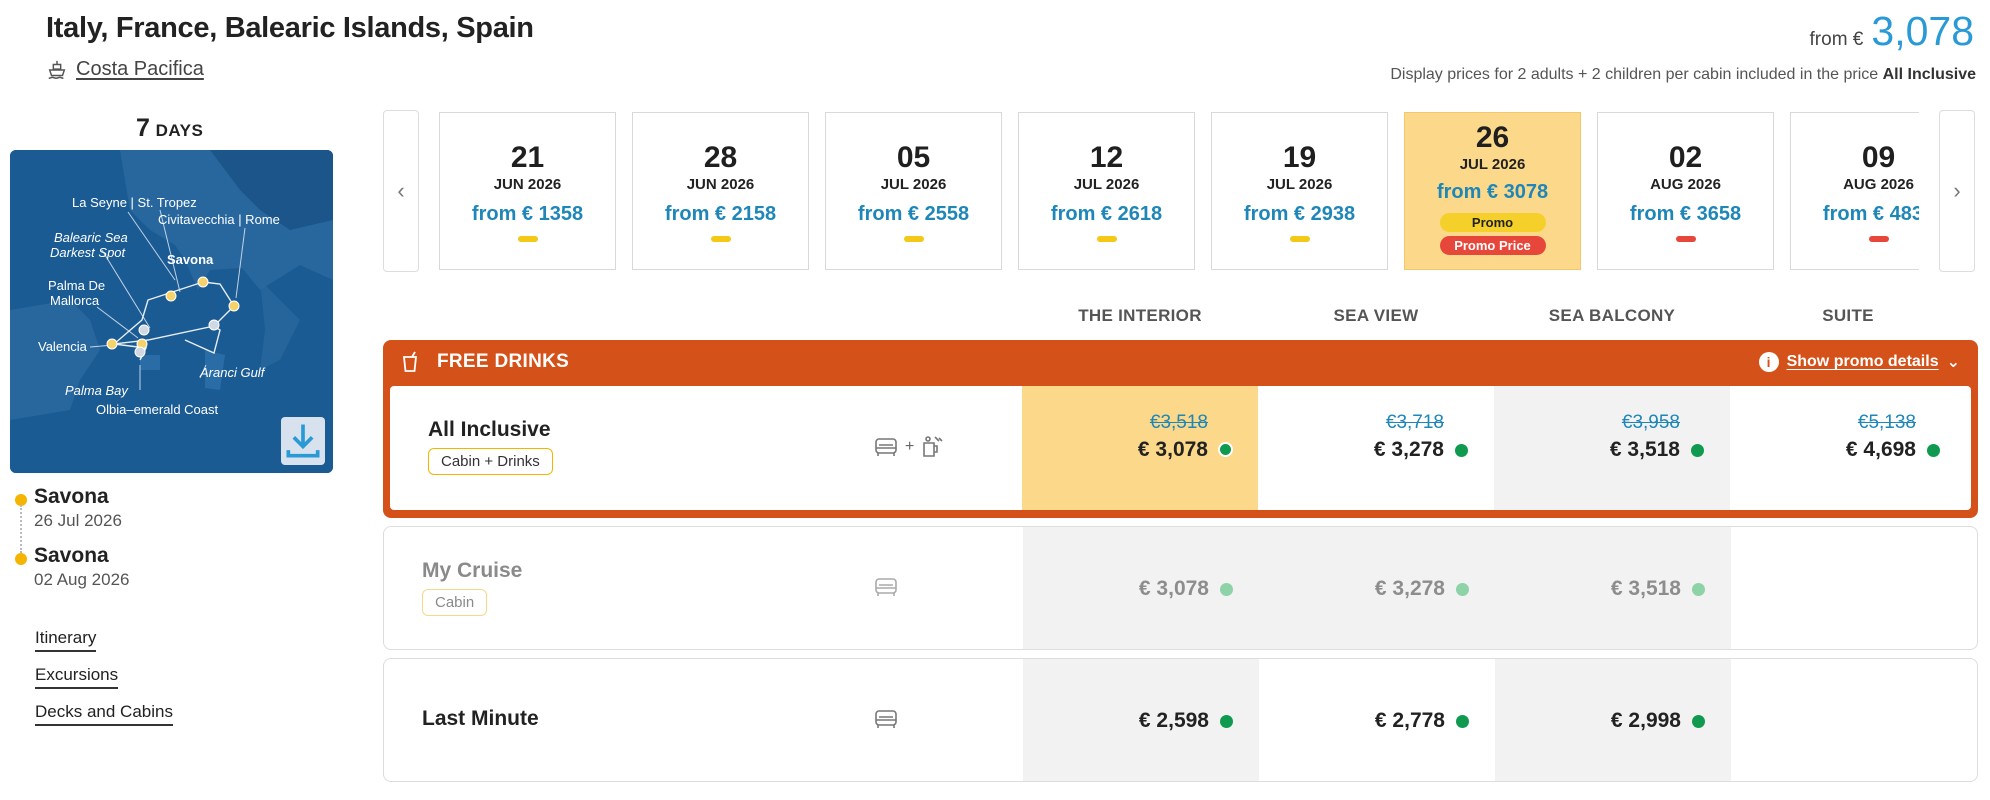  What do you see at coordinates (190, 259) in the screenshot?
I see `map-label: Savona` at bounding box center [190, 259].